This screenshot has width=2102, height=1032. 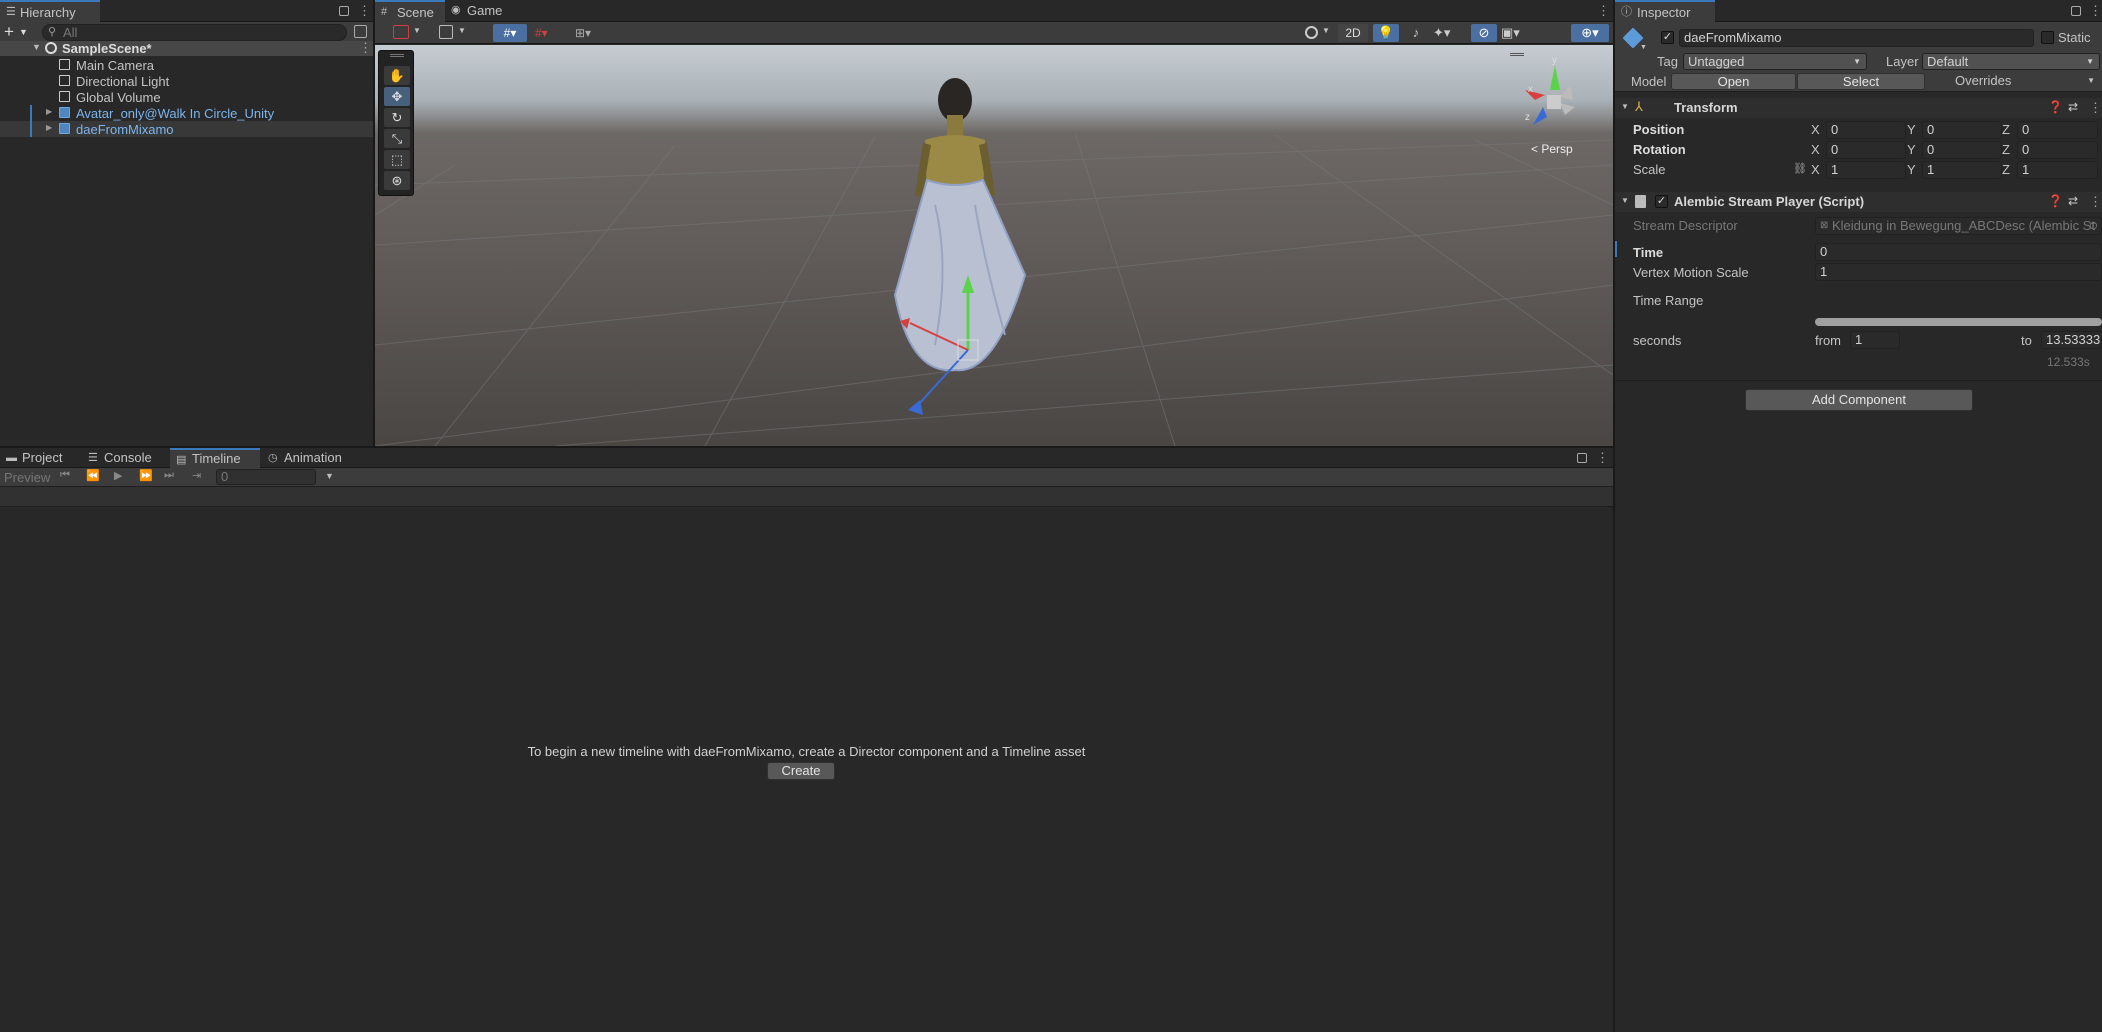 I want to click on draw-mode-button, so click(x=401, y=32).